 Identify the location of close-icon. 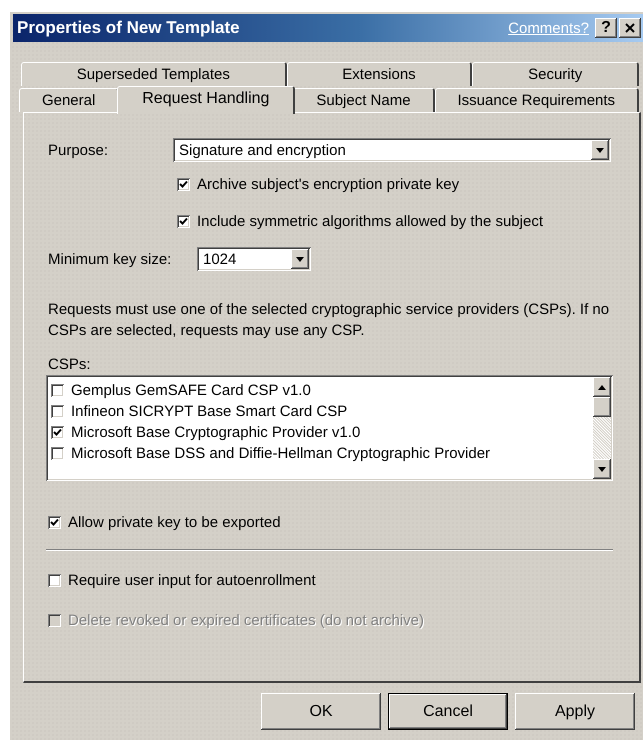
(630, 28).